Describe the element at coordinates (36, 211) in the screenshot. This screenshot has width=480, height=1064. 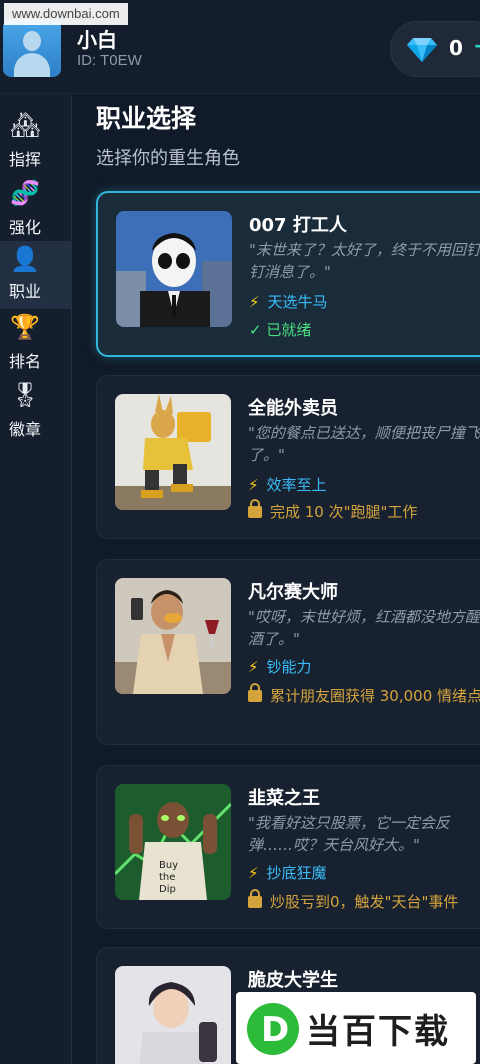
I see `sidebar-item-enhance: 🧬 强化` at that location.